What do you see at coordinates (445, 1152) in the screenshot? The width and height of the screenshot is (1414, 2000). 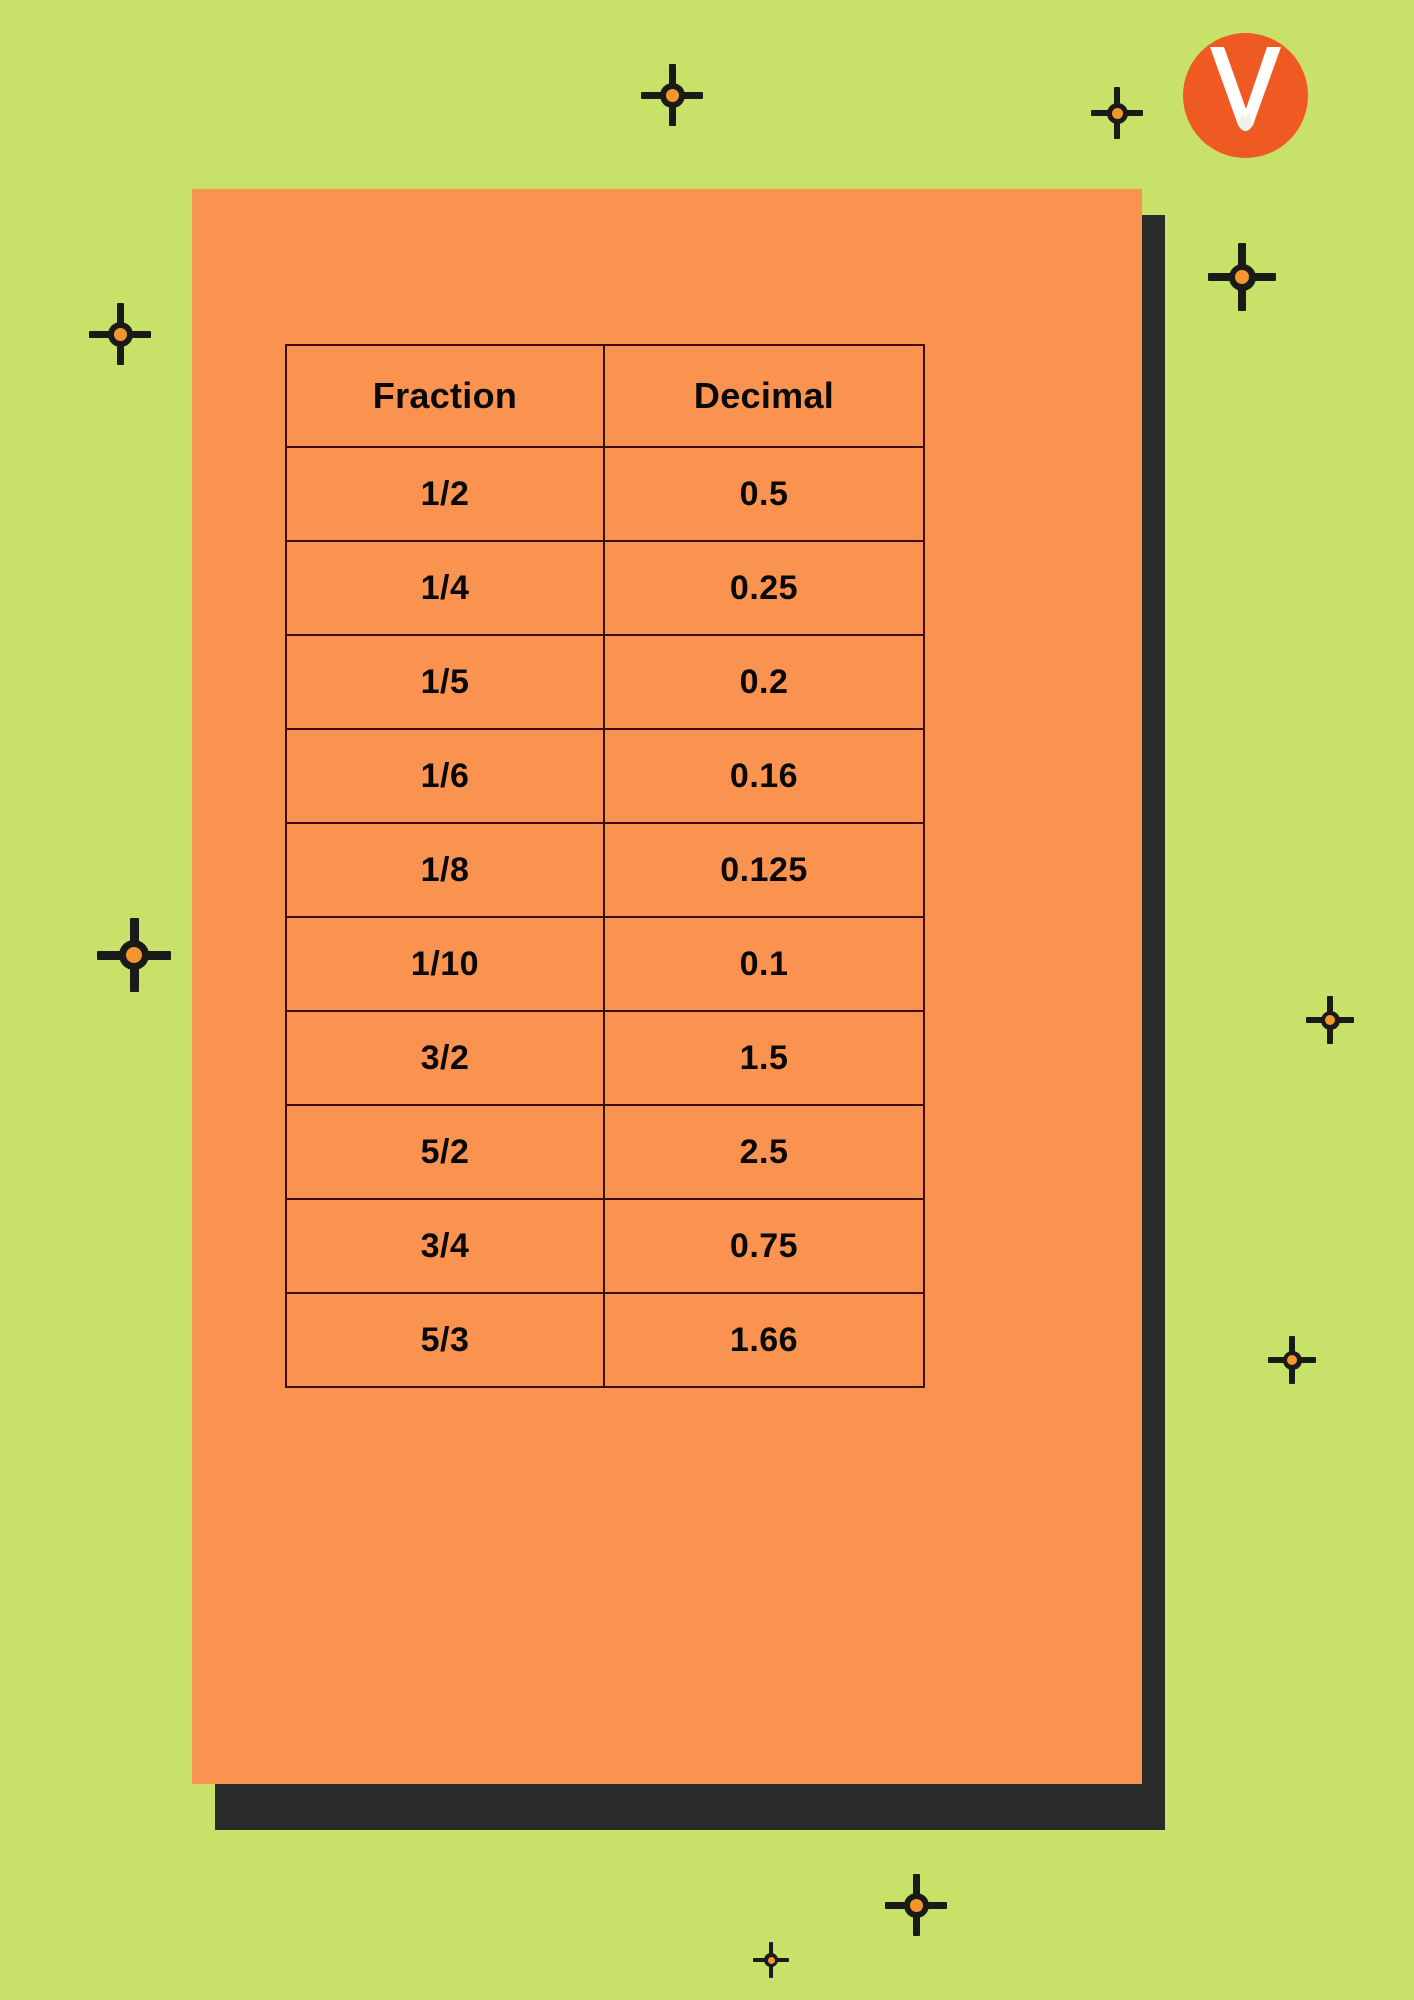 I see `cell-fraction: 5/2` at bounding box center [445, 1152].